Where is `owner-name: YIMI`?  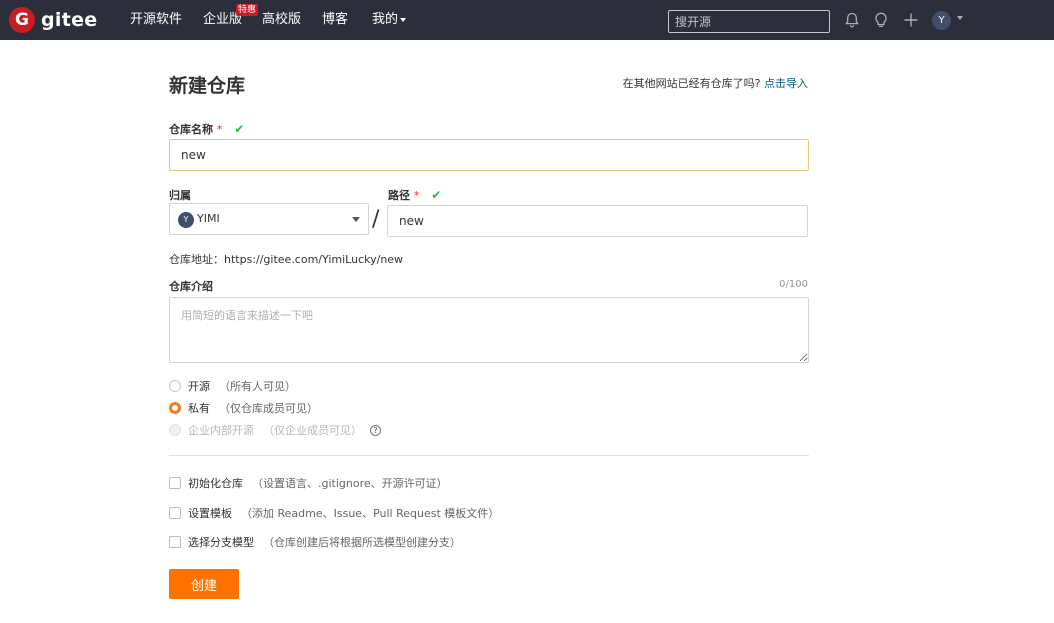 owner-name: YIMI is located at coordinates (208, 218).